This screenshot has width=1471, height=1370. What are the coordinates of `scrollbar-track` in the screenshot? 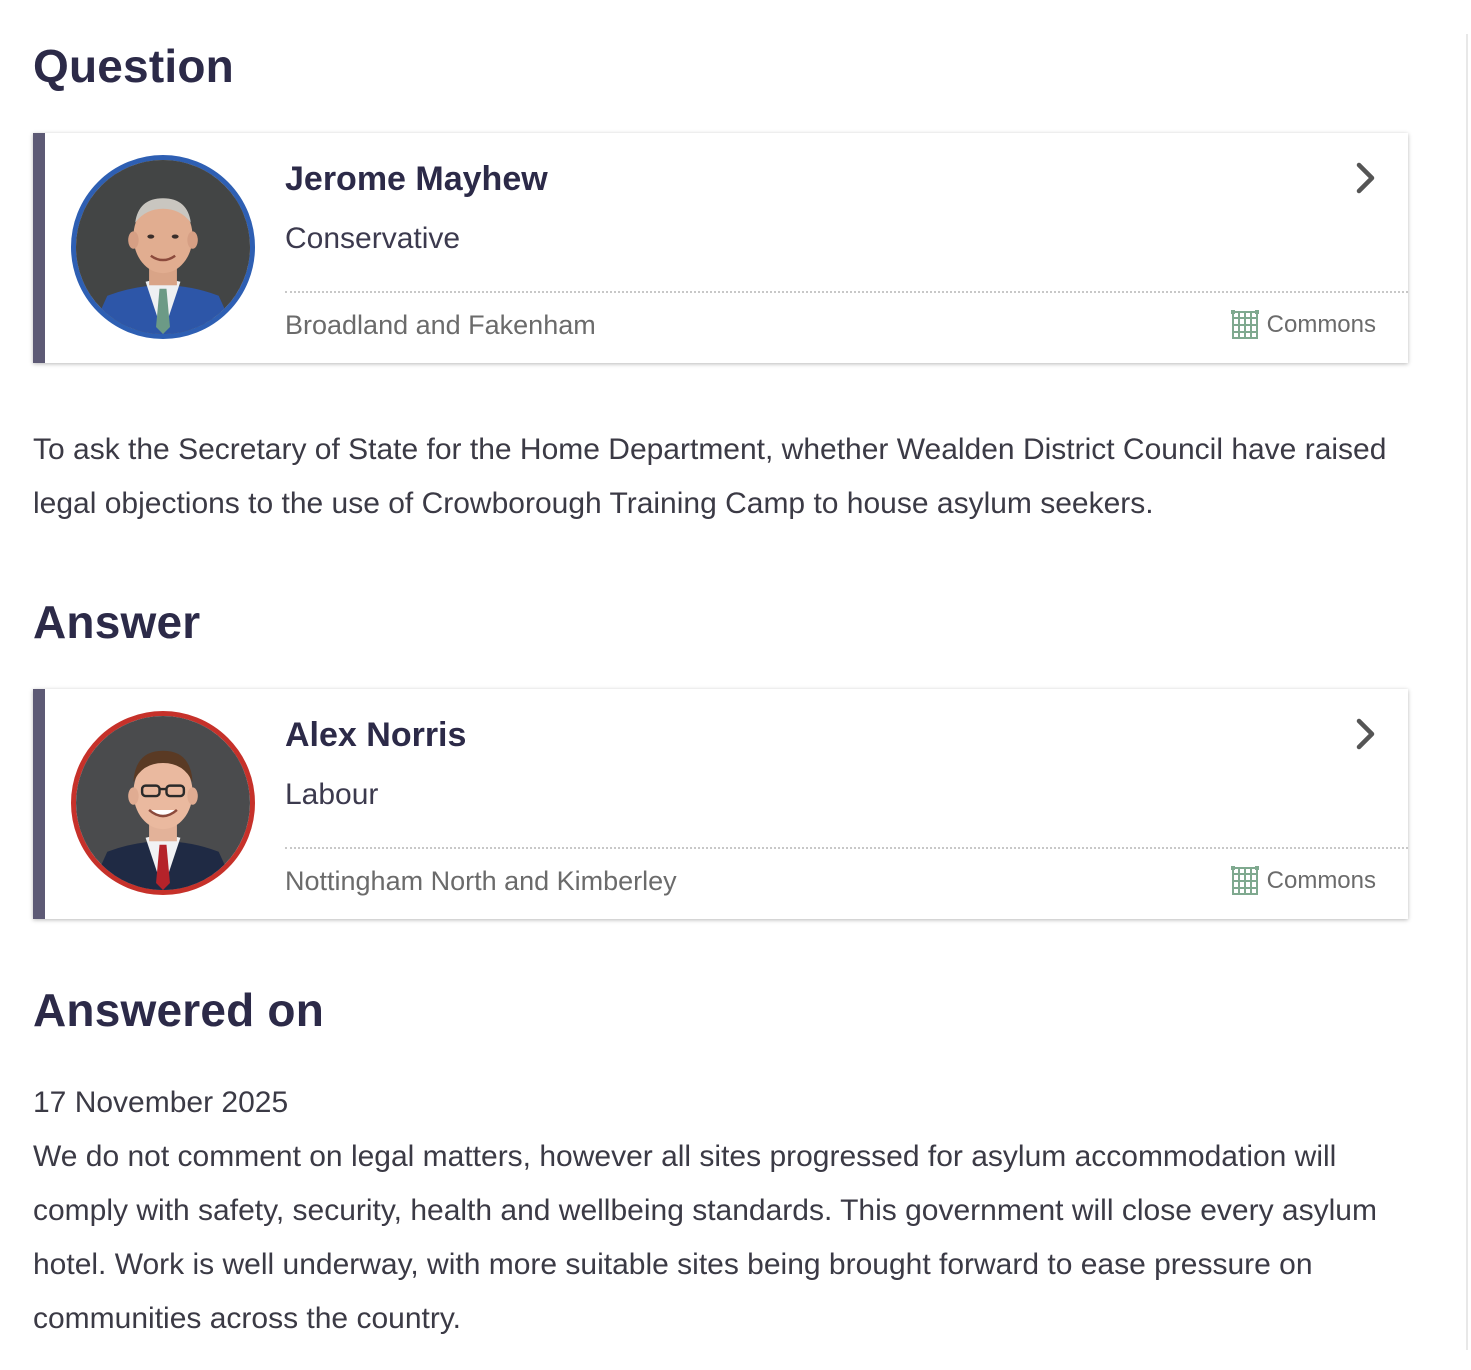 It's located at (1467, 692).